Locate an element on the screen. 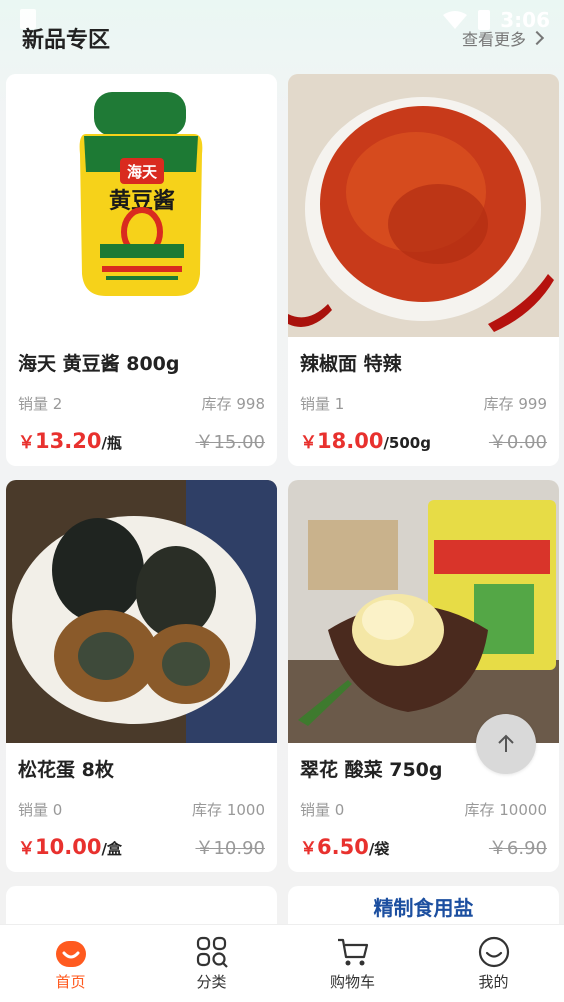 The height and width of the screenshot is (1002, 564). tab-home: 首页 is located at coordinates (70, 963).